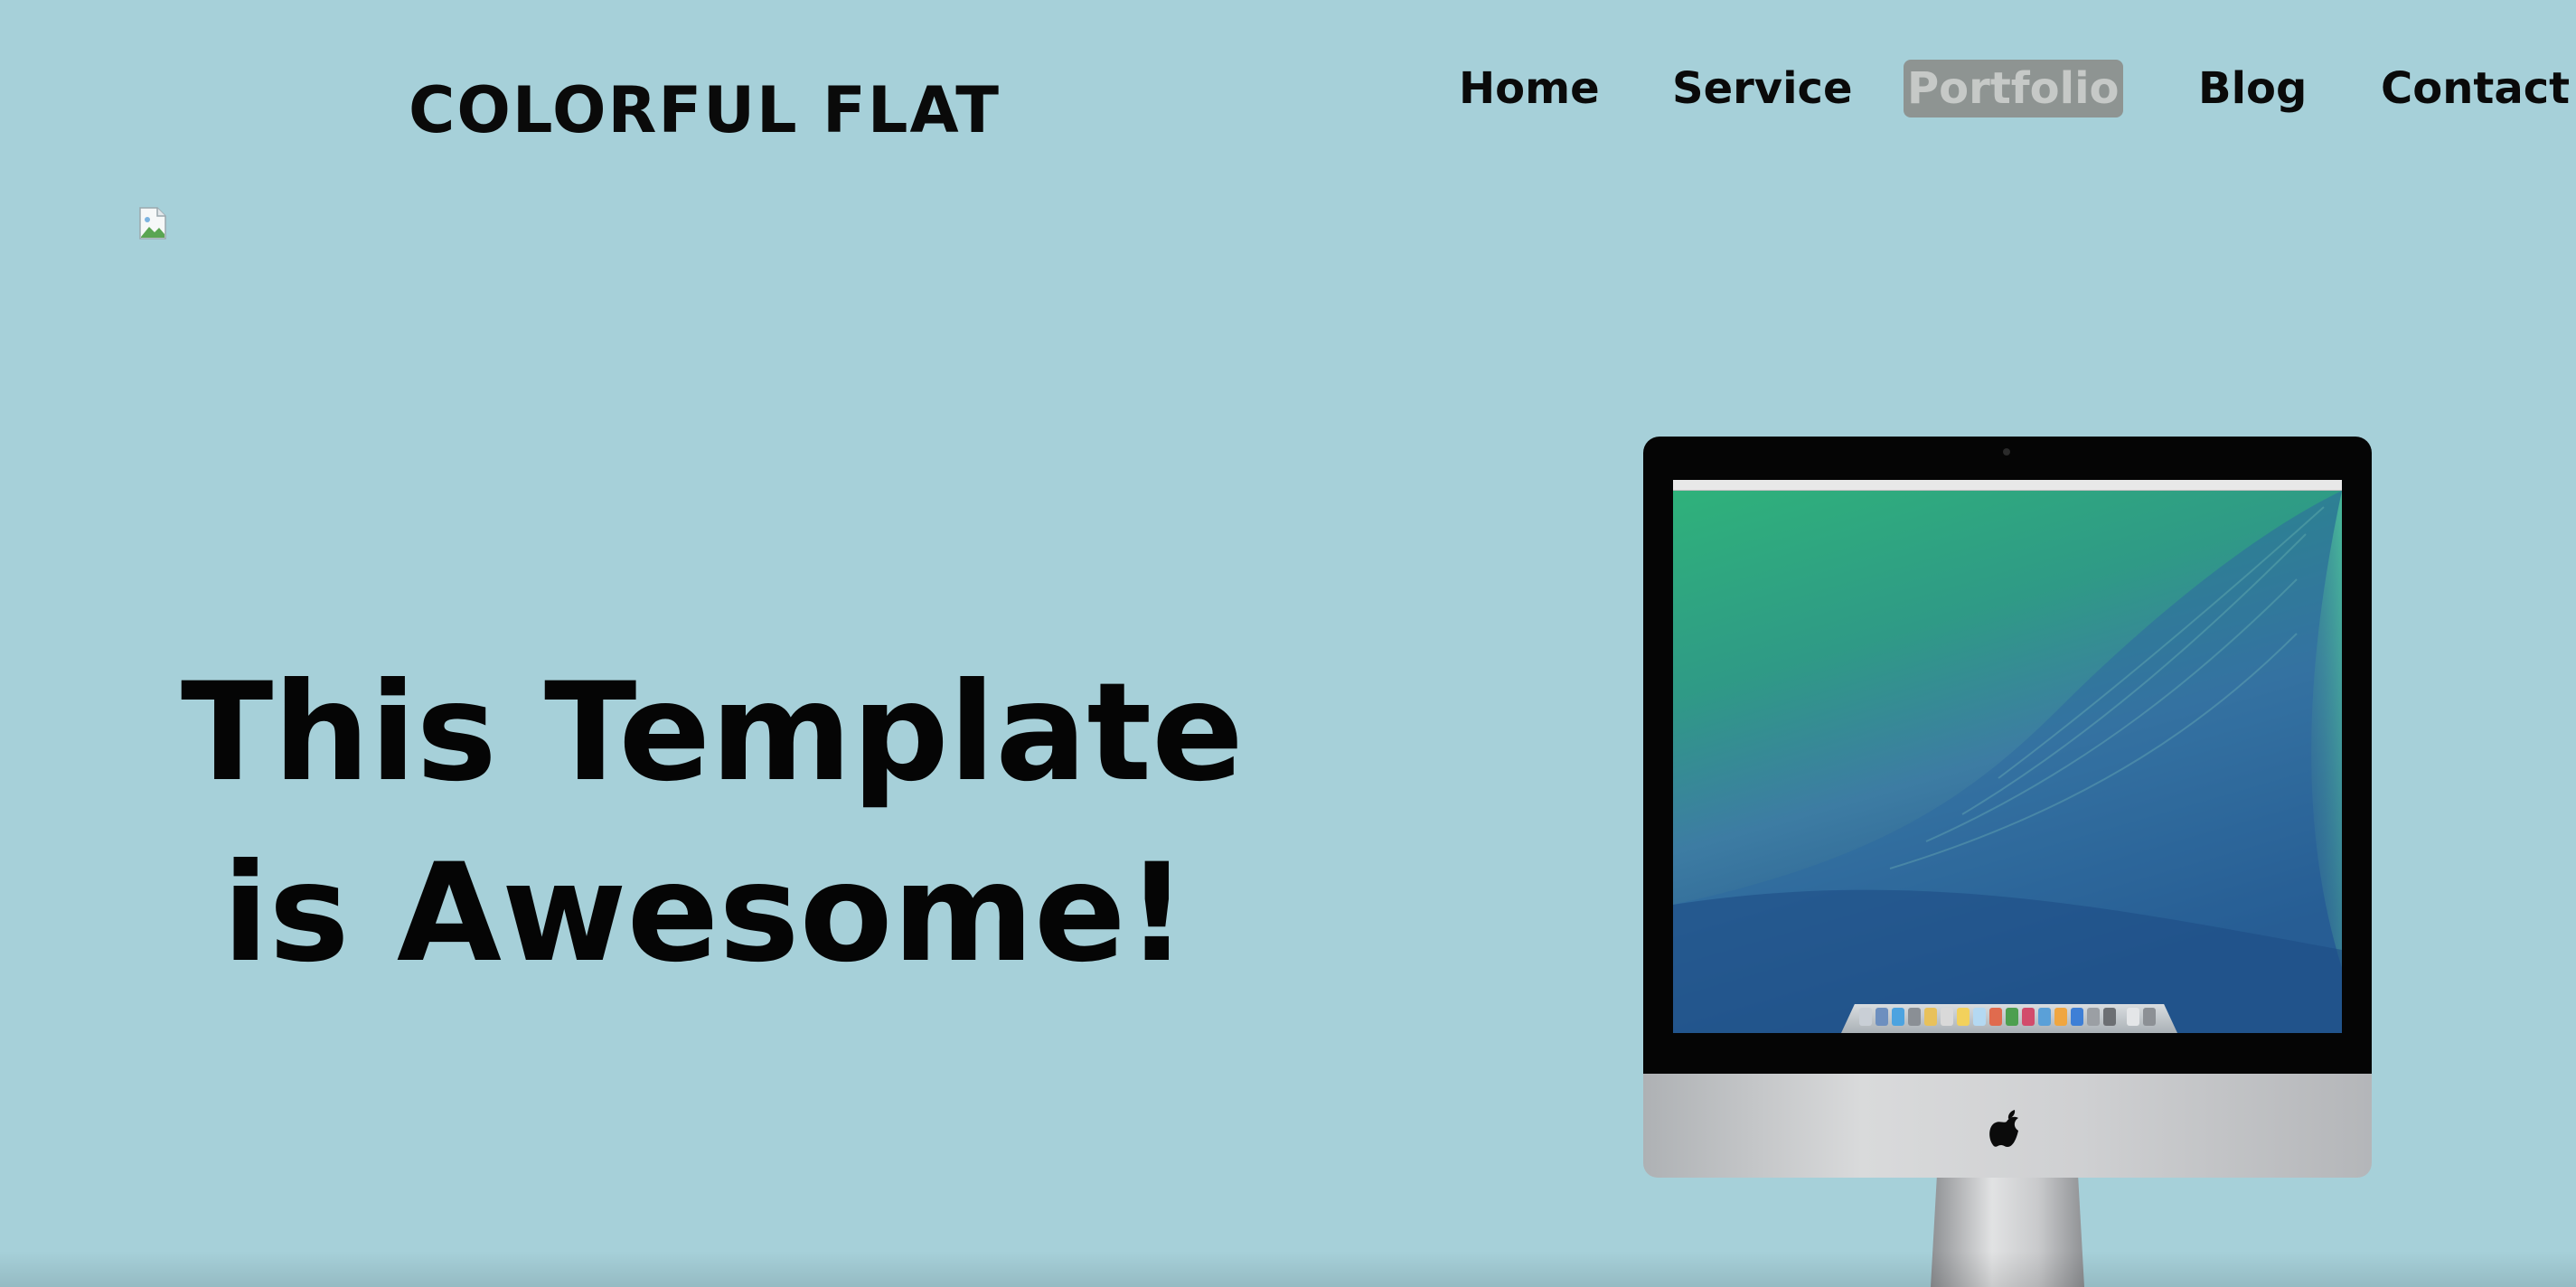  I want to click on hero-title: This Template is Awesome!, so click(712, 823).